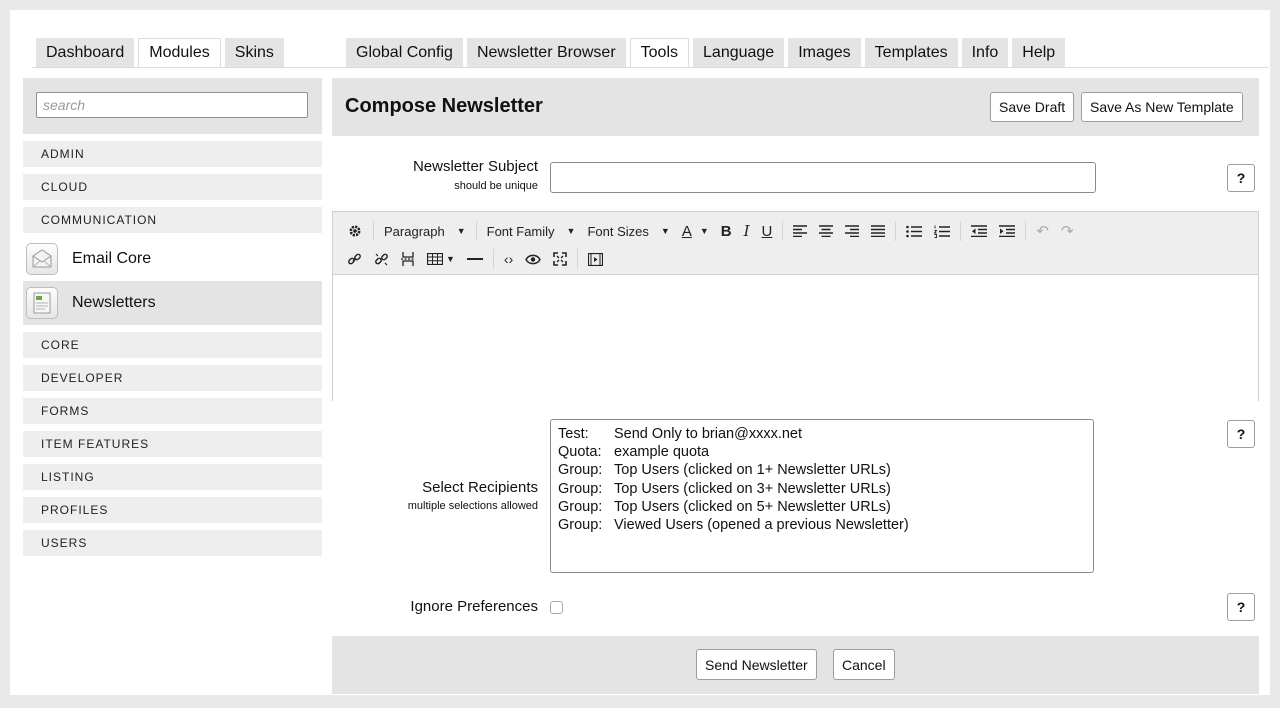 This screenshot has height=708, width=1280. What do you see at coordinates (472, 506) in the screenshot?
I see `recipients-hint: multiple selections allowed` at bounding box center [472, 506].